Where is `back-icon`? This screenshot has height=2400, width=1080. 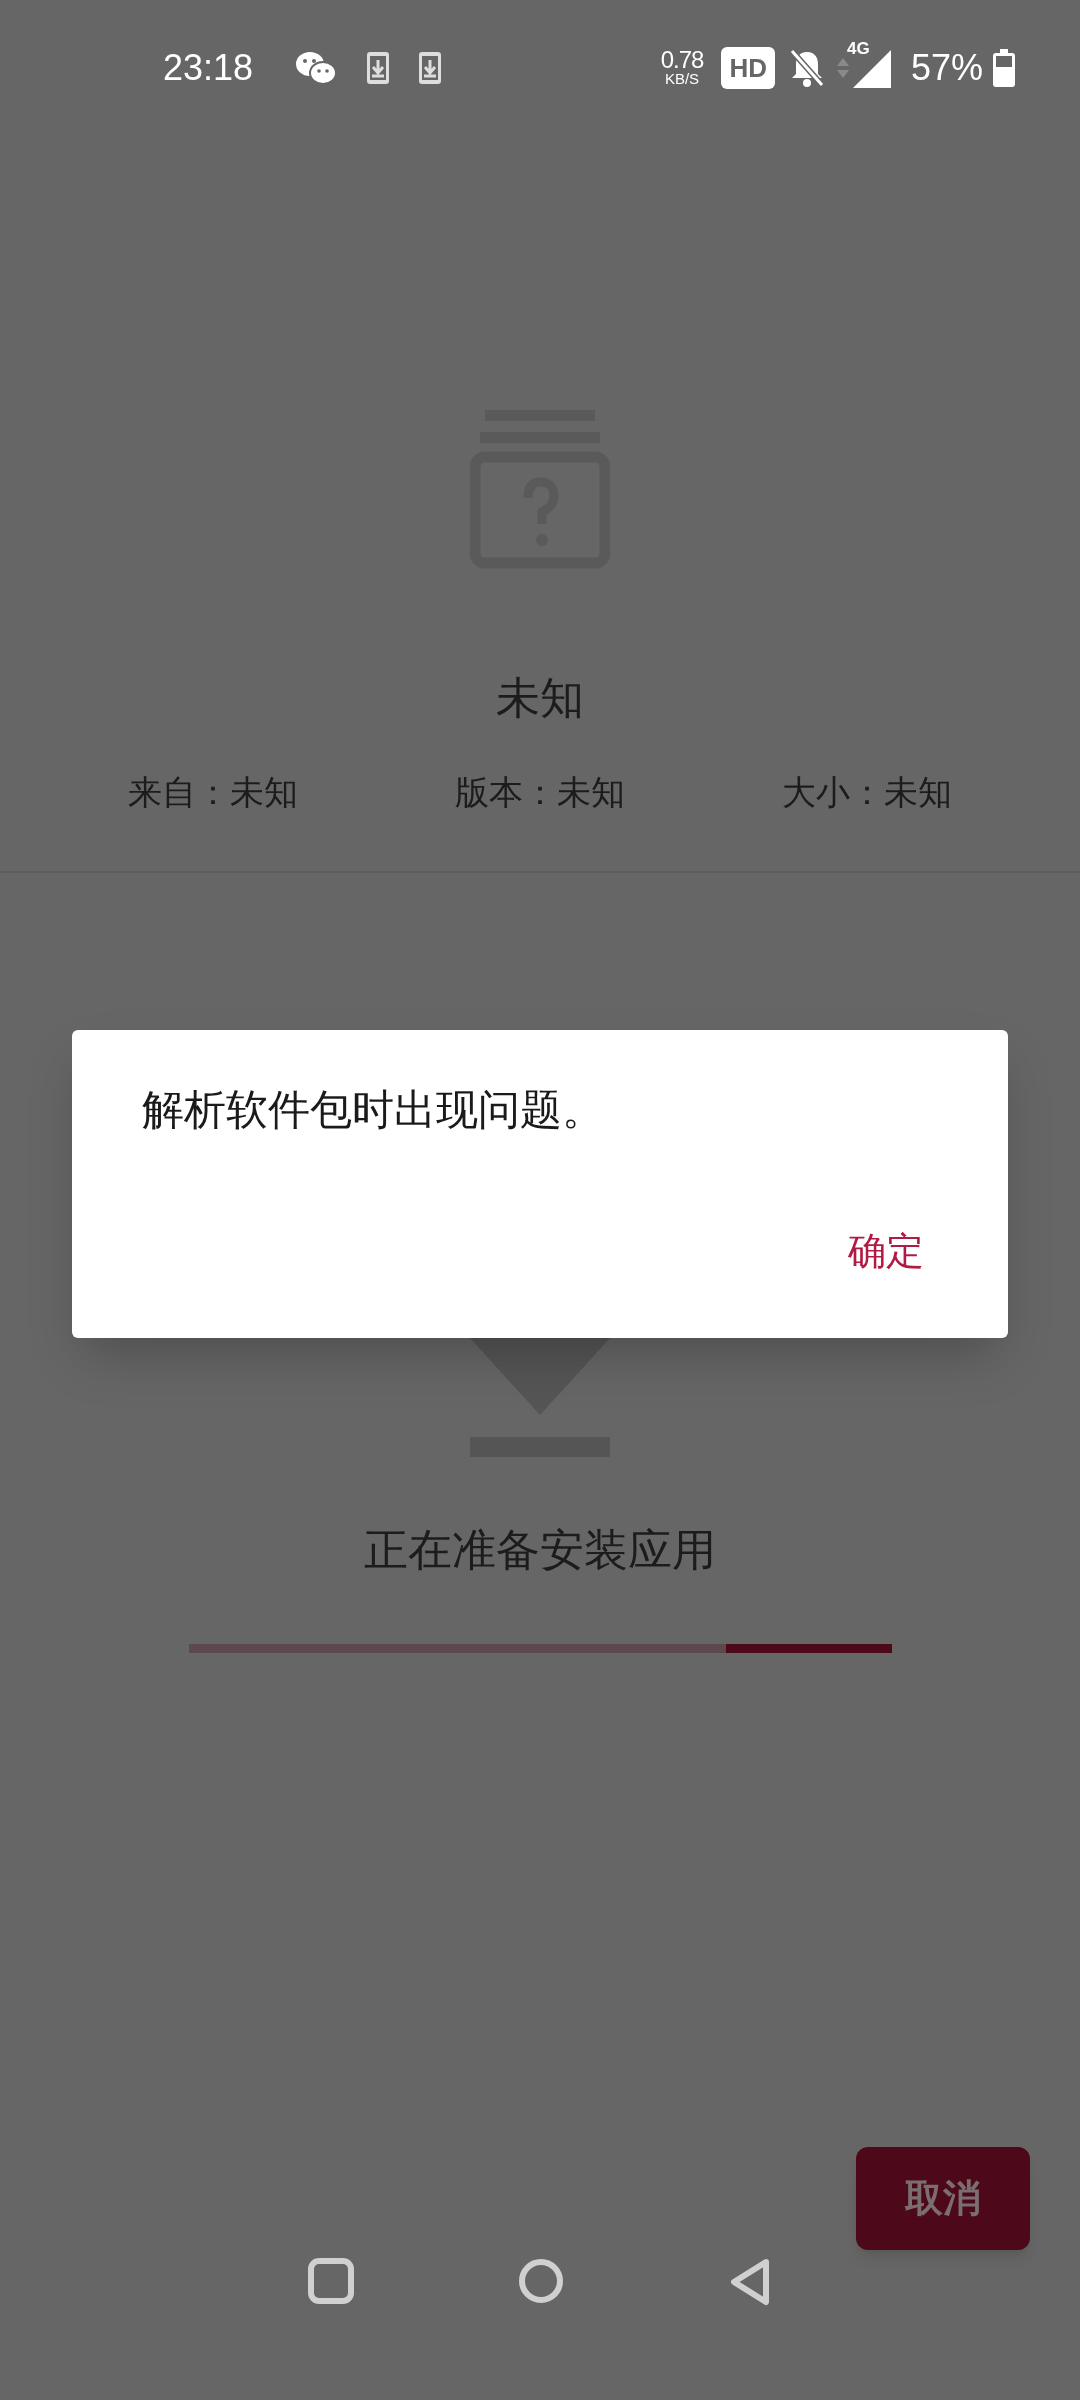 back-icon is located at coordinates (750, 2282).